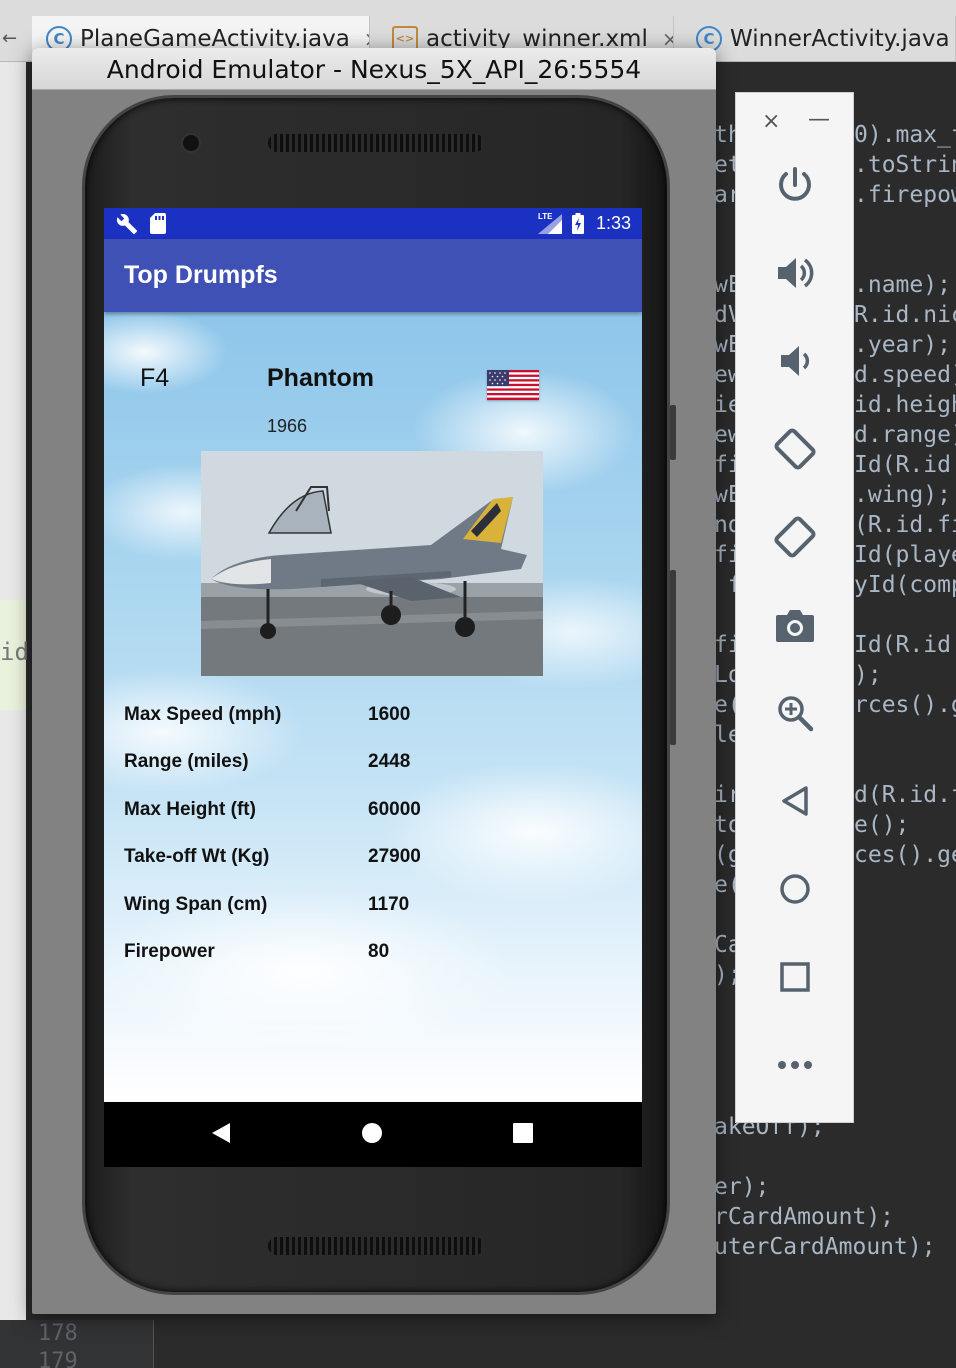 The image size is (956, 1368). What do you see at coordinates (523, 1133) in the screenshot?
I see `nav-overview-icon` at bounding box center [523, 1133].